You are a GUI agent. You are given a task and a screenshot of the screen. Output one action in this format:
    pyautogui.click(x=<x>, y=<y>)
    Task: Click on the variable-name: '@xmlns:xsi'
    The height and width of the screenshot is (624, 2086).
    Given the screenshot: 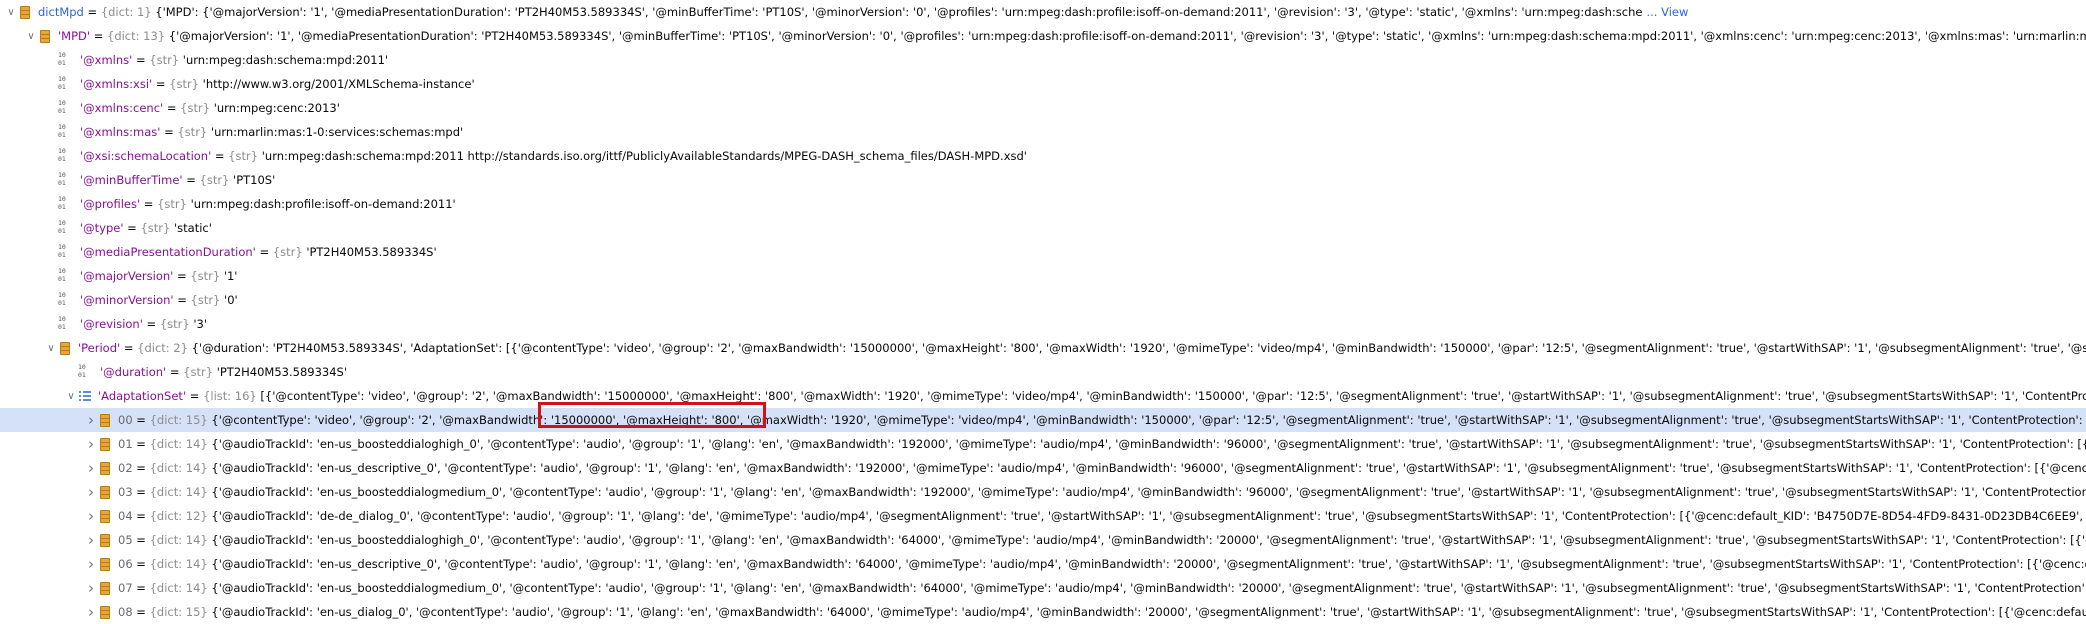 What is the action you would take?
    pyautogui.click(x=116, y=84)
    